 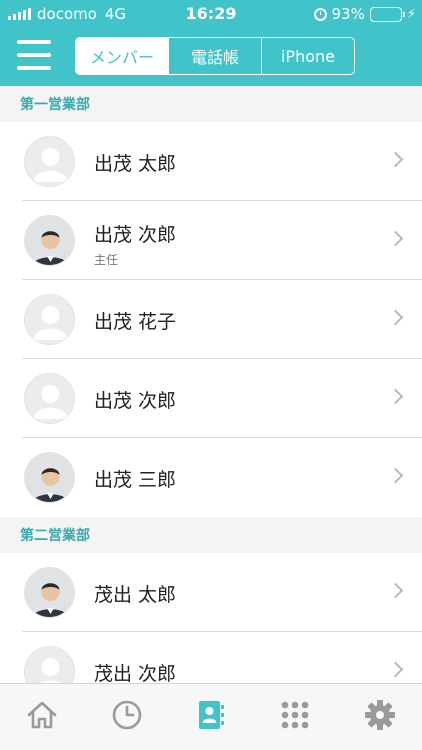 I want to click on battery-percent: 93%, so click(x=348, y=14).